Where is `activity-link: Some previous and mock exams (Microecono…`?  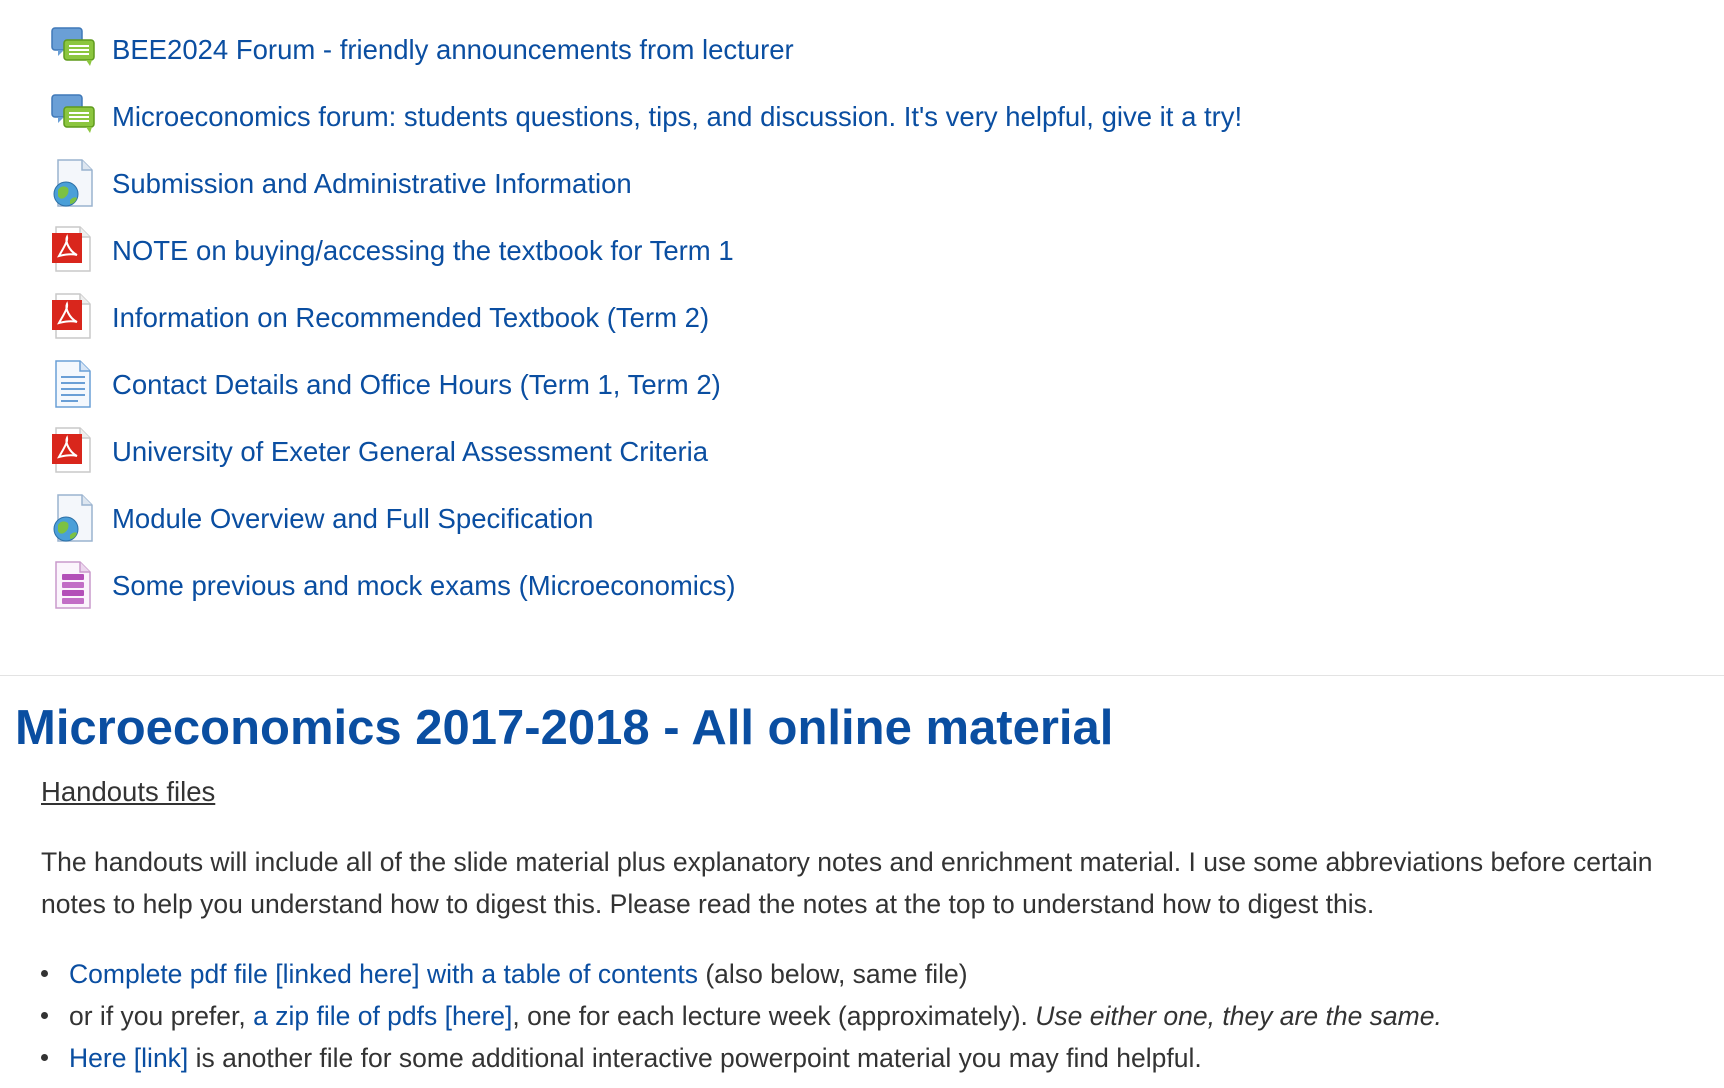 activity-link: Some previous and mock exams (Microecono… is located at coordinates (424, 586).